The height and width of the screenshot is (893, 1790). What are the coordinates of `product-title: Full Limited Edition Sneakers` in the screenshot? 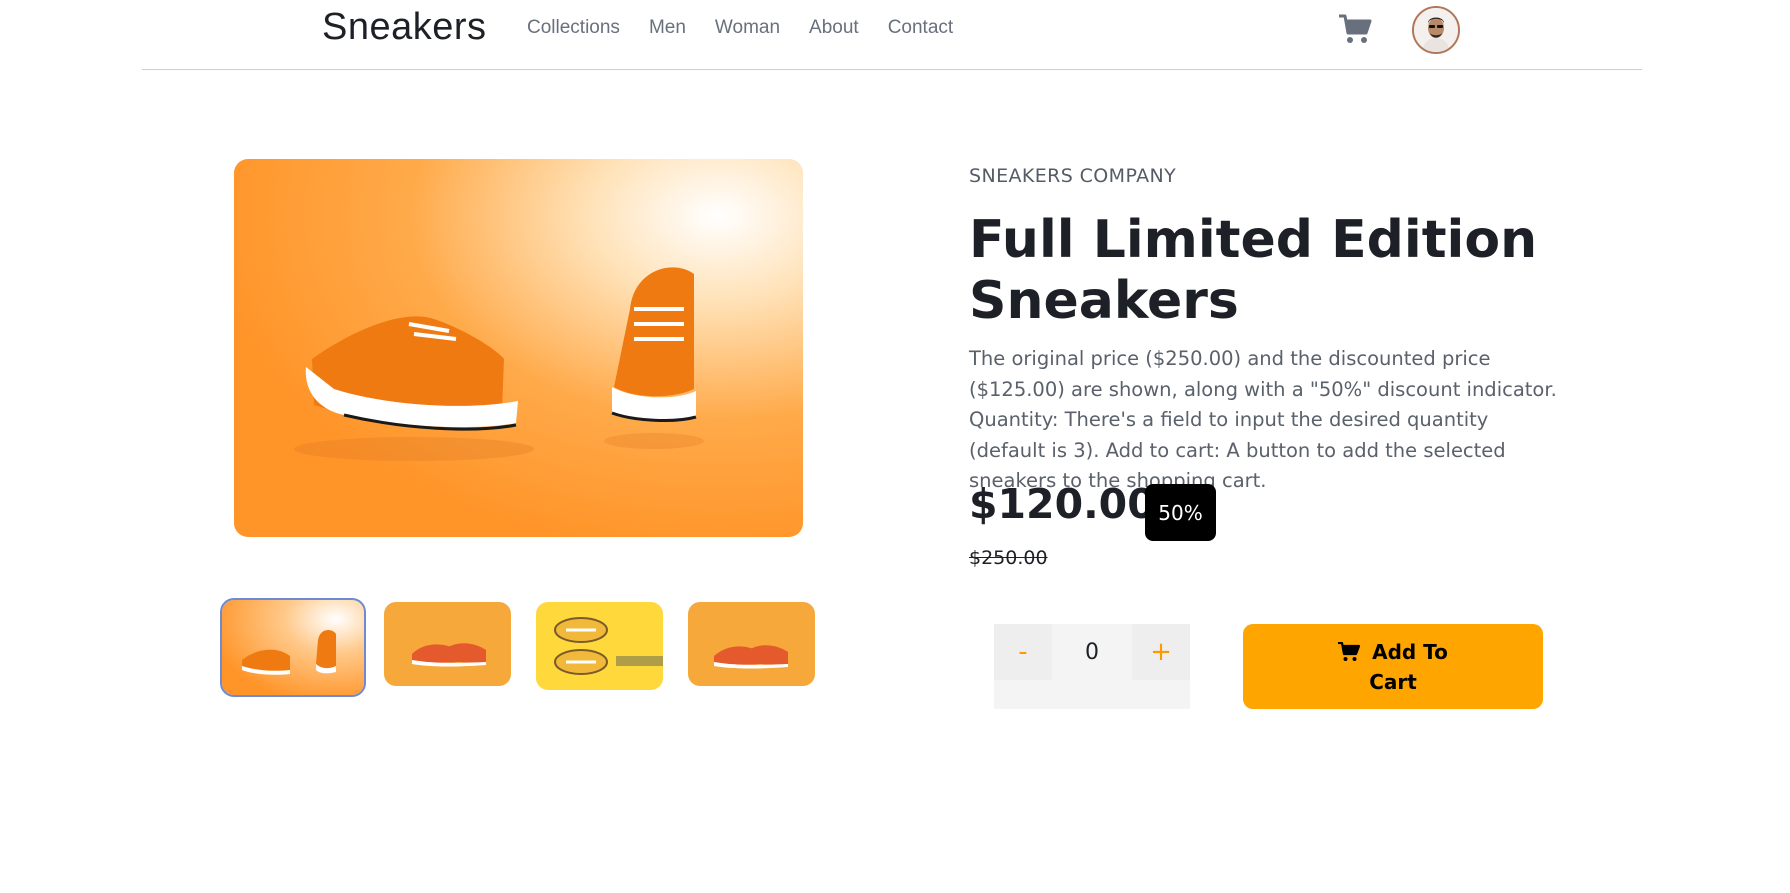 It's located at (1253, 270).